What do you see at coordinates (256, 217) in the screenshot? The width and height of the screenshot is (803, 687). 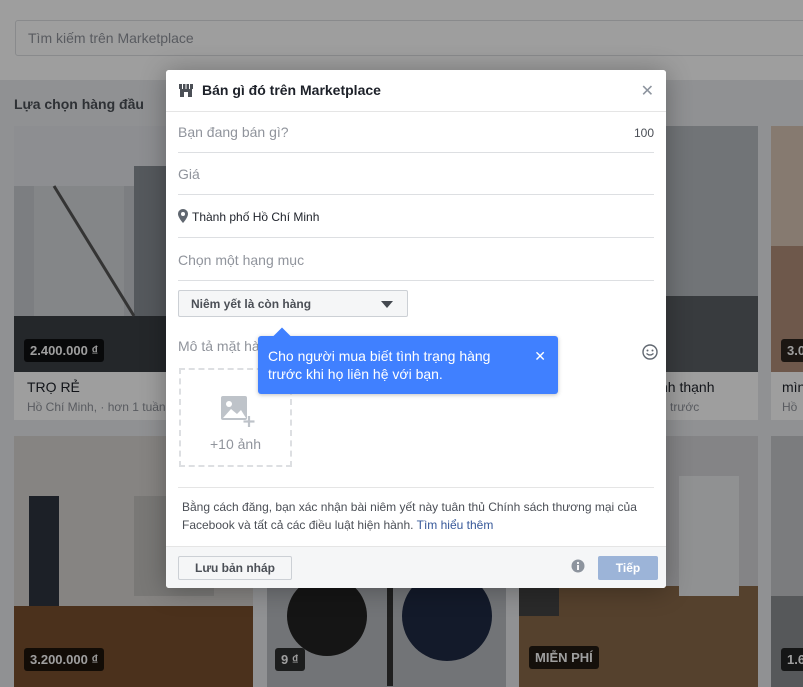 I see `location-value: Thành phố Hồ Chí Minh` at bounding box center [256, 217].